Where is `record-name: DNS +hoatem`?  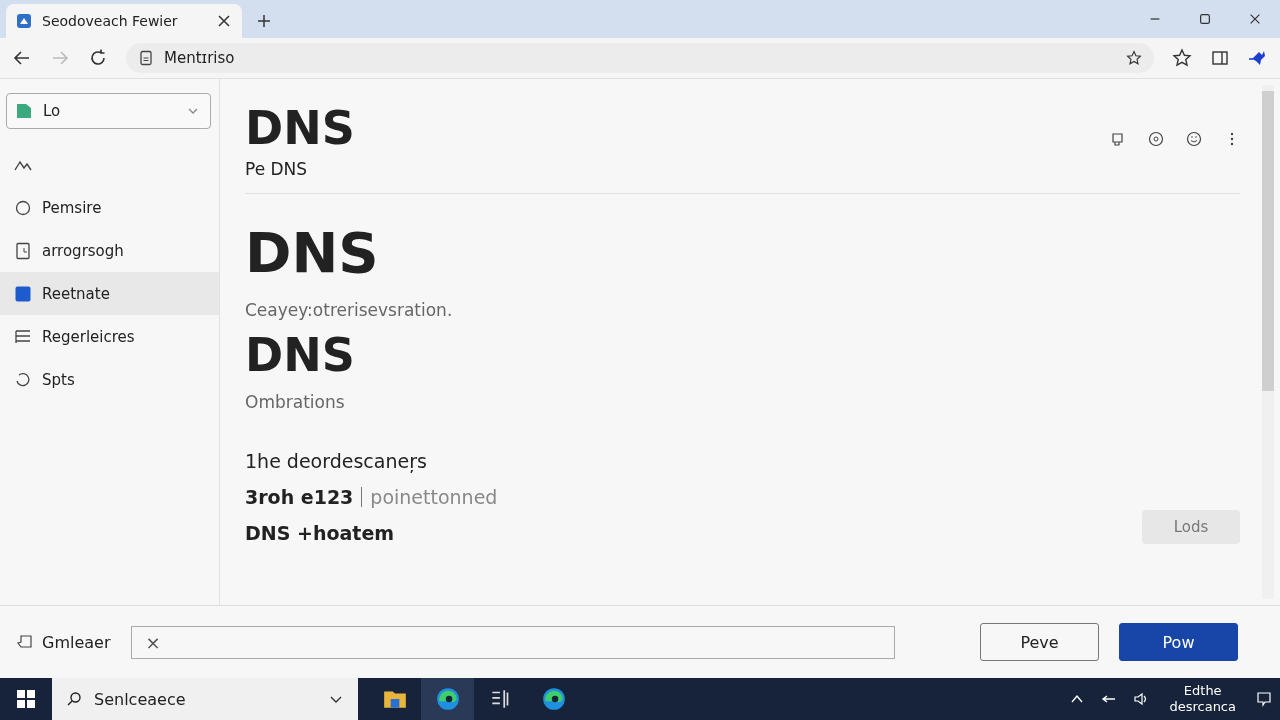
record-name: DNS +hoatem is located at coordinates (320, 533).